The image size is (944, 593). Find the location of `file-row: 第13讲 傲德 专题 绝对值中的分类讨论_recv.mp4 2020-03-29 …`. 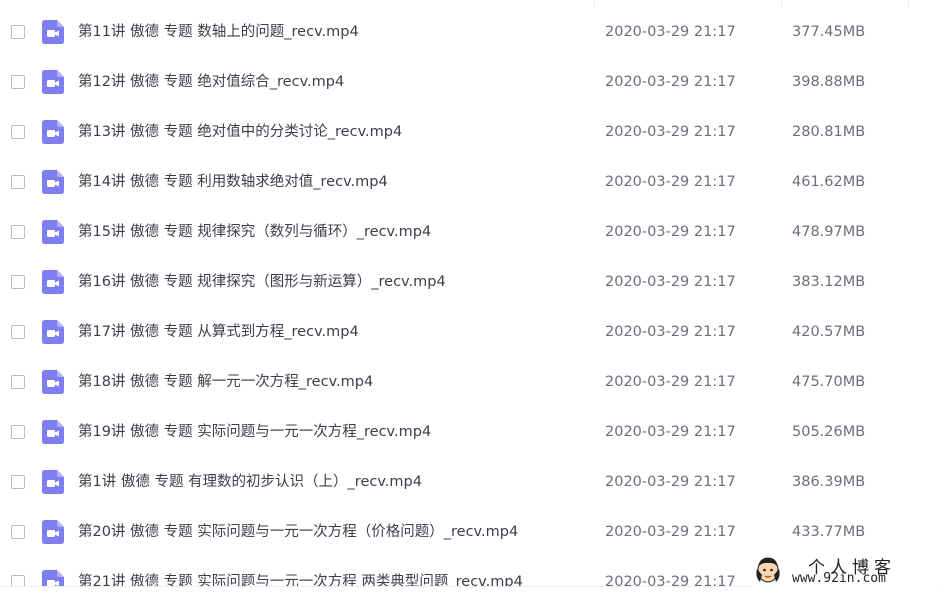

file-row: 第13讲 傲德 专题 绝对值中的分类讨论_recv.mp4 2020-03-29 … is located at coordinates (472, 133).